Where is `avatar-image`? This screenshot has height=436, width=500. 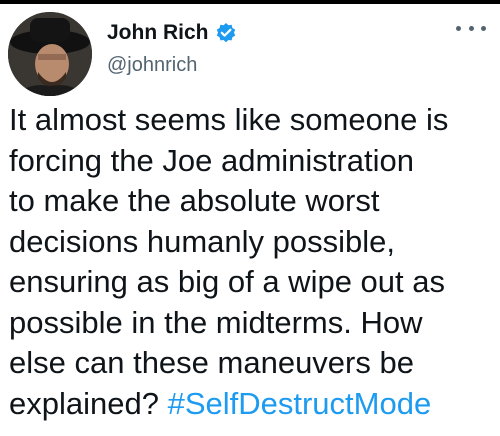 avatar-image is located at coordinates (50, 54).